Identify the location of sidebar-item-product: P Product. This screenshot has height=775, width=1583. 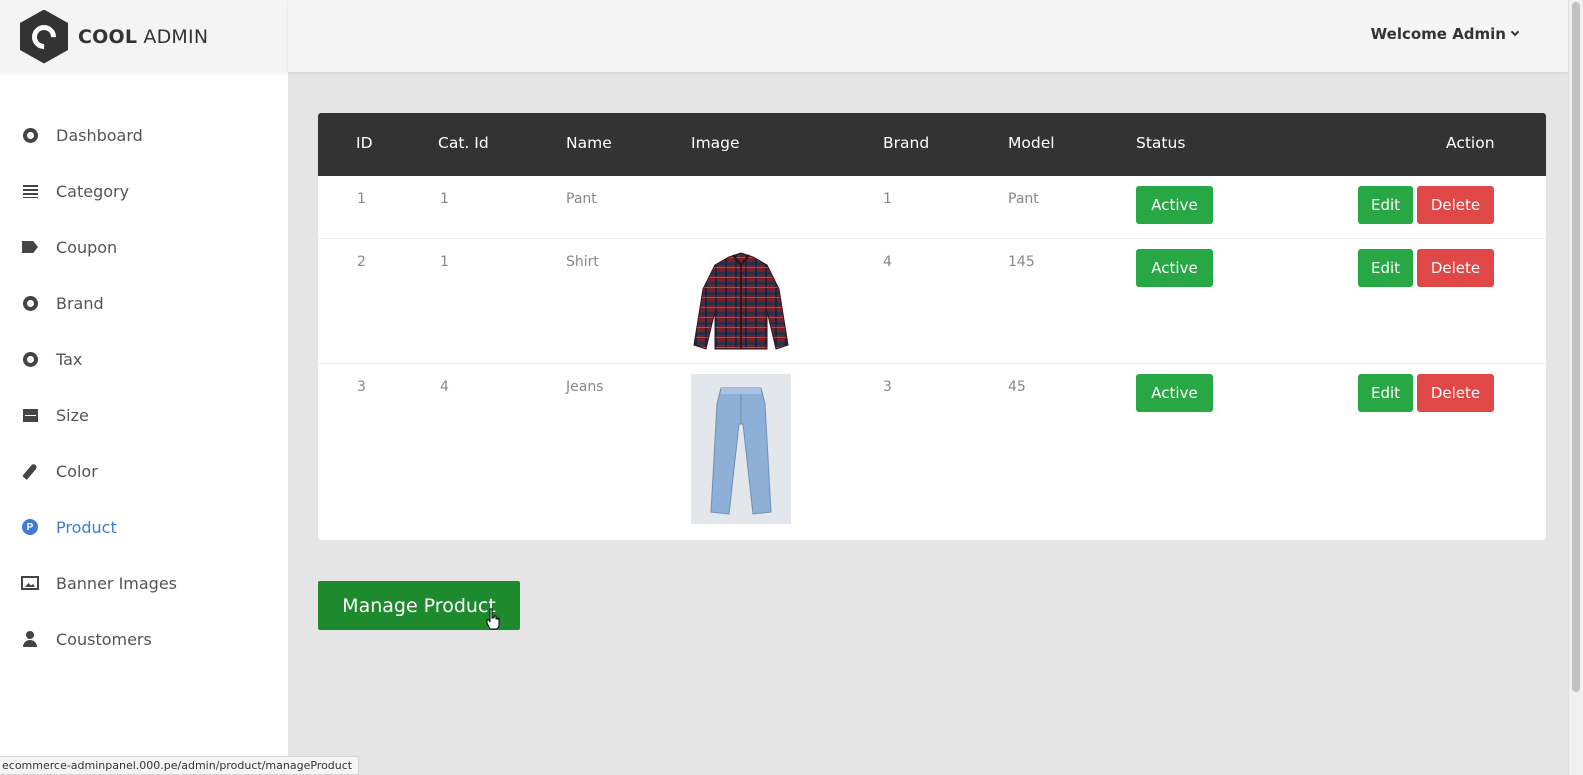
(144, 527).